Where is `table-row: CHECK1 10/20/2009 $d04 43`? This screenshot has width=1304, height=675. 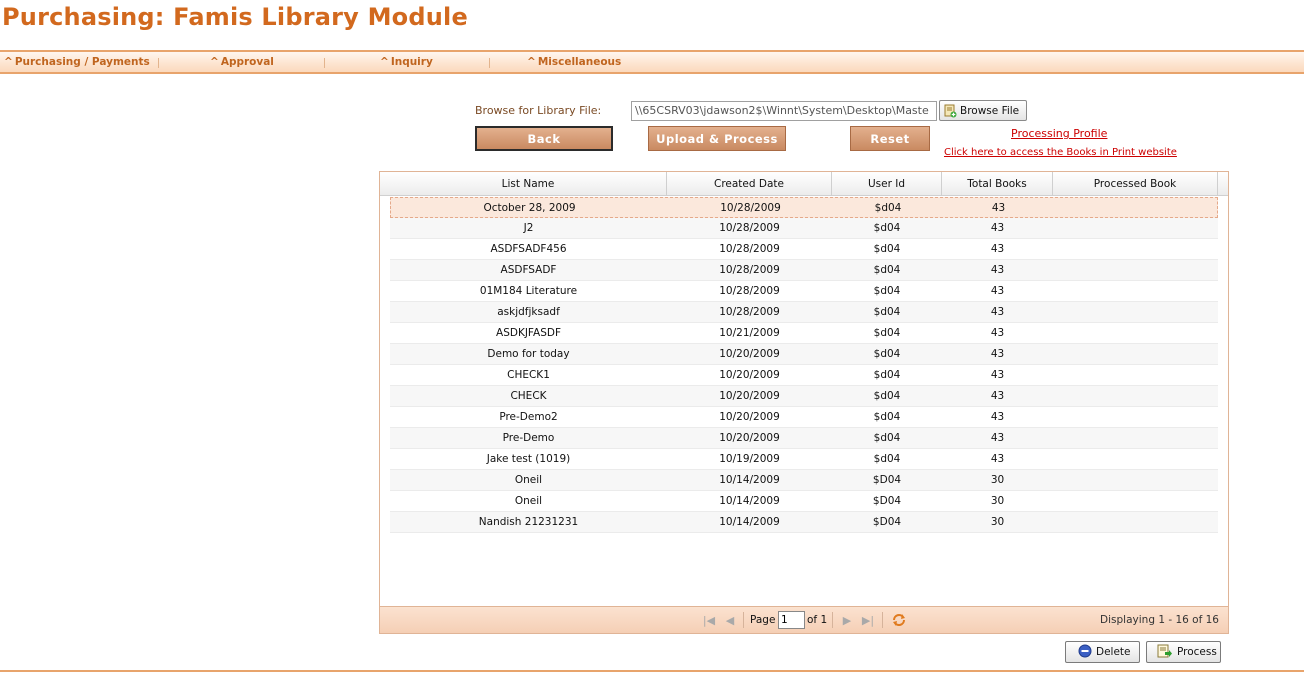
table-row: CHECK1 10/20/2009 $d04 43 is located at coordinates (804, 375).